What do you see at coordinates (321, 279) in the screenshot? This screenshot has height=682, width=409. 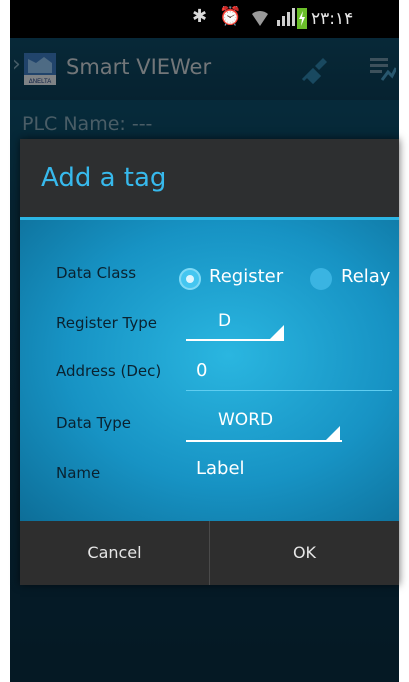 I see `radio-relay` at bounding box center [321, 279].